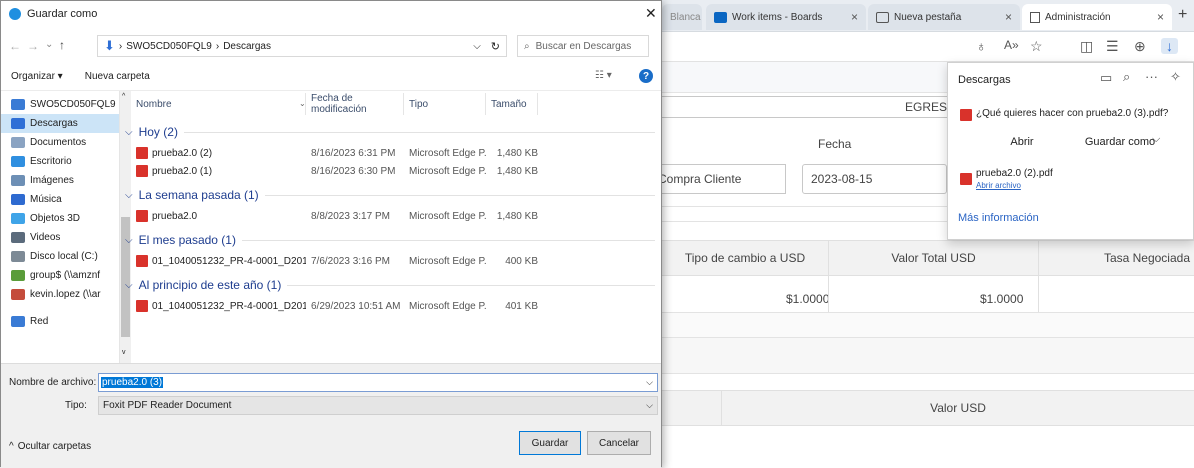 This screenshot has width=1194, height=468. What do you see at coordinates (1106, 78) in the screenshot?
I see `folder-icon: ▭` at bounding box center [1106, 78].